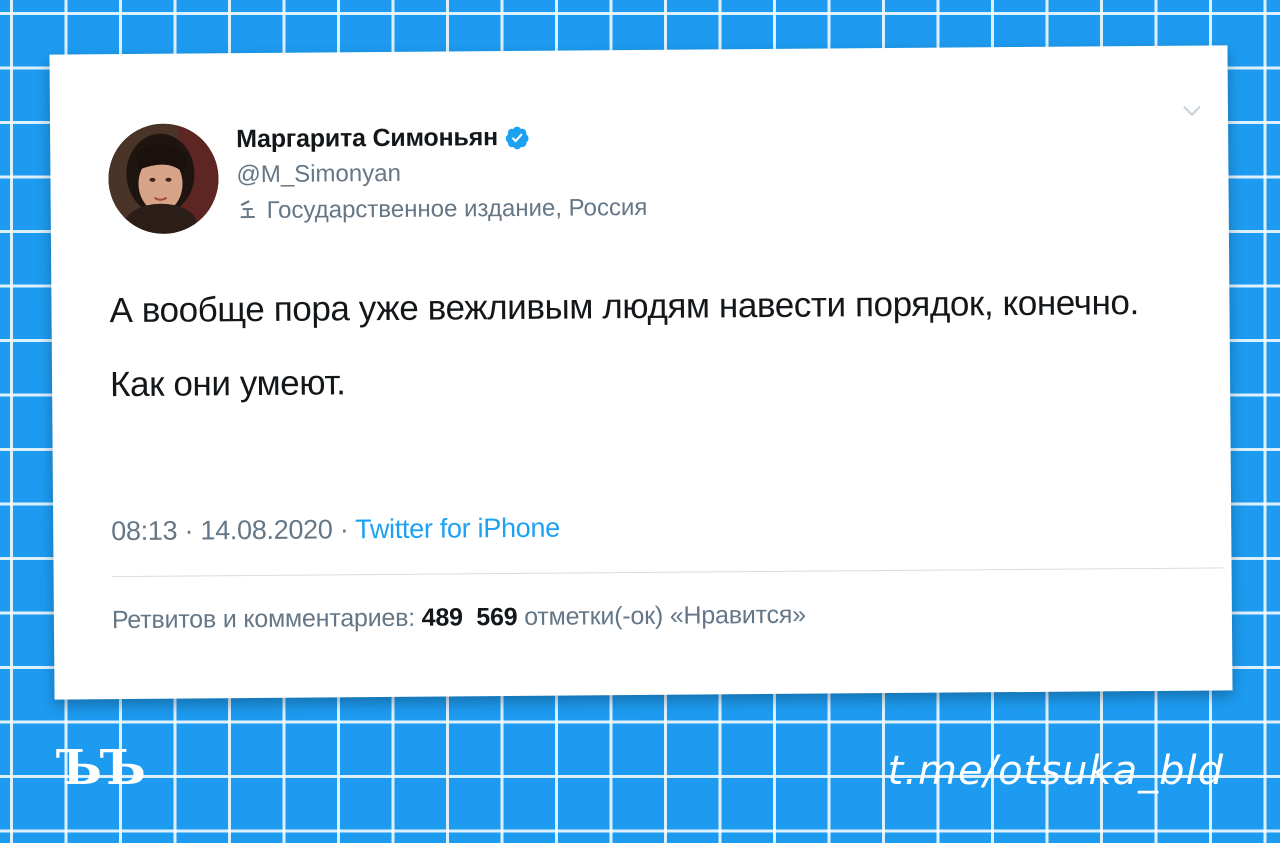 The image size is (1280, 843). Describe the element at coordinates (367, 138) in the screenshot. I see `author-display-name: Маргарита Симоньян` at that location.